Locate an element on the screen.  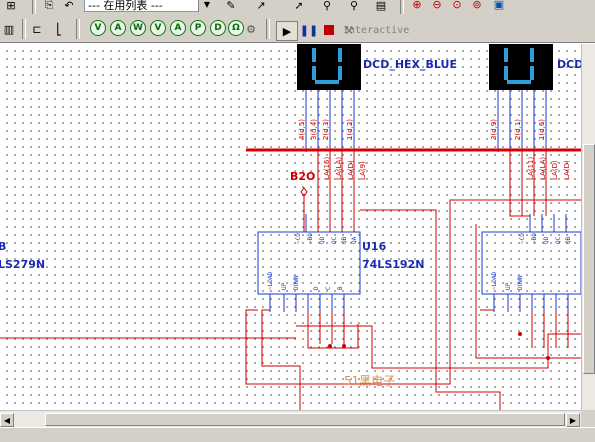
counter-u17-pin-labels: ~CO ~BO QD QC QB ~LOAD UP DOWN is located at coordinates (531, 261).